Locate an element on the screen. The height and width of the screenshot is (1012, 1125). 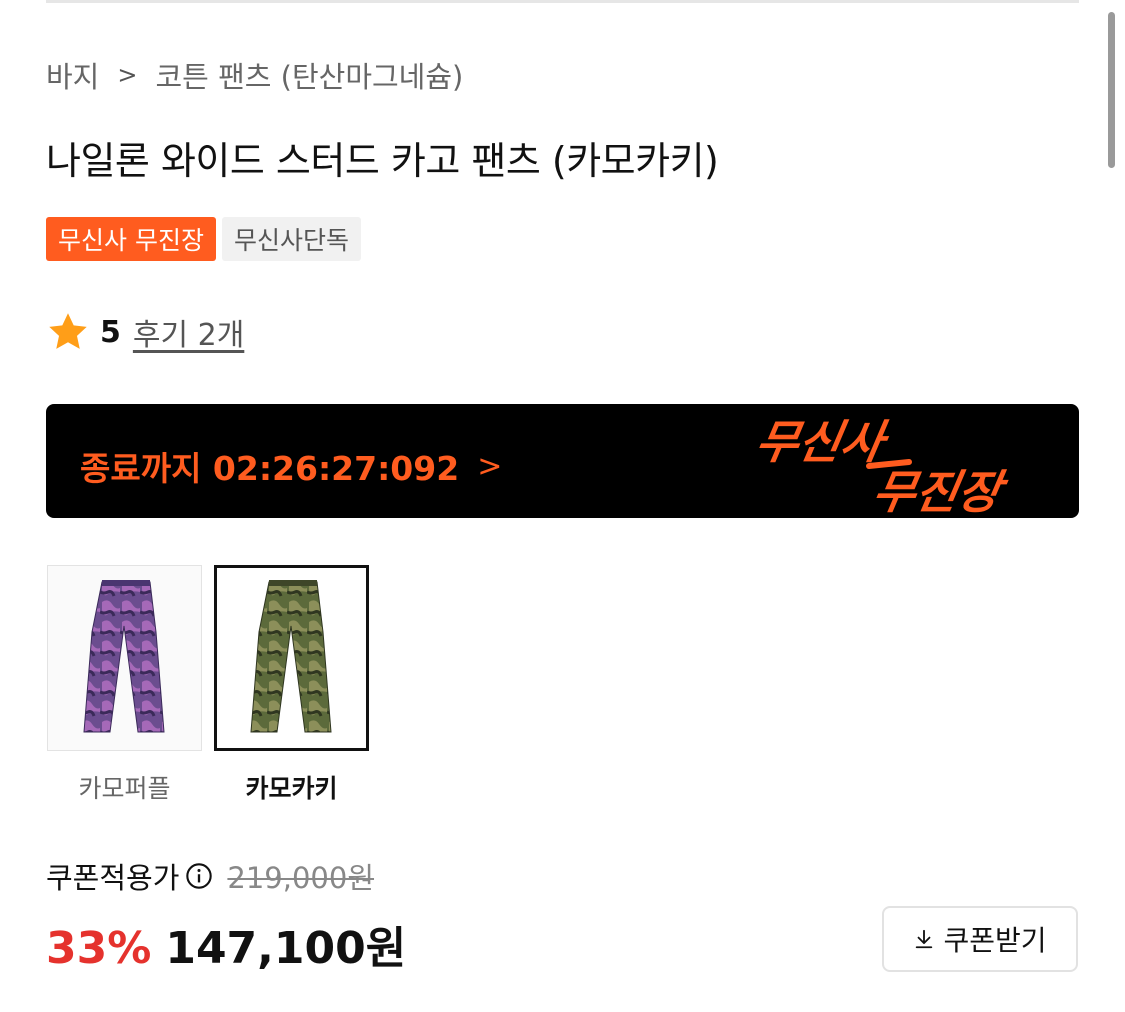
coupon-price-row: 쿠폰적용가 219,000원 is located at coordinates (210, 876).